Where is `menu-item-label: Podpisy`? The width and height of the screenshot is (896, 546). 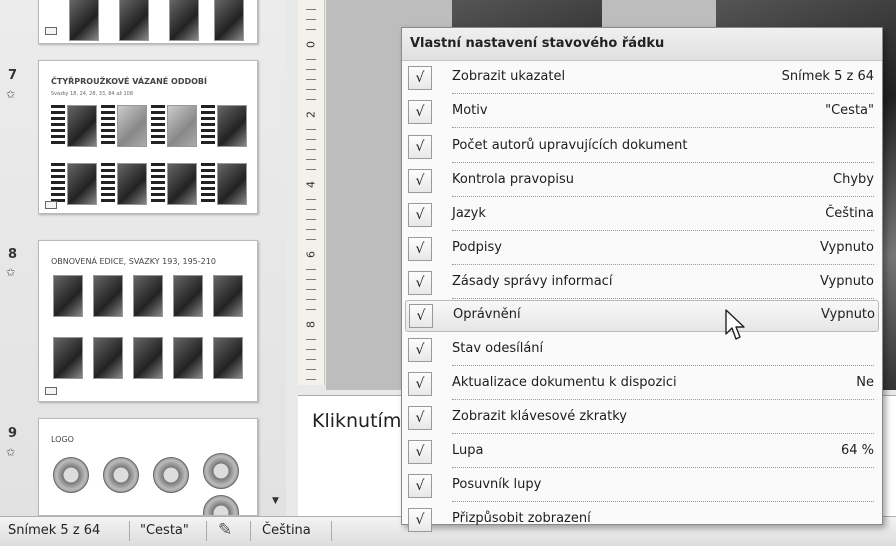 menu-item-label: Podpisy is located at coordinates (477, 247).